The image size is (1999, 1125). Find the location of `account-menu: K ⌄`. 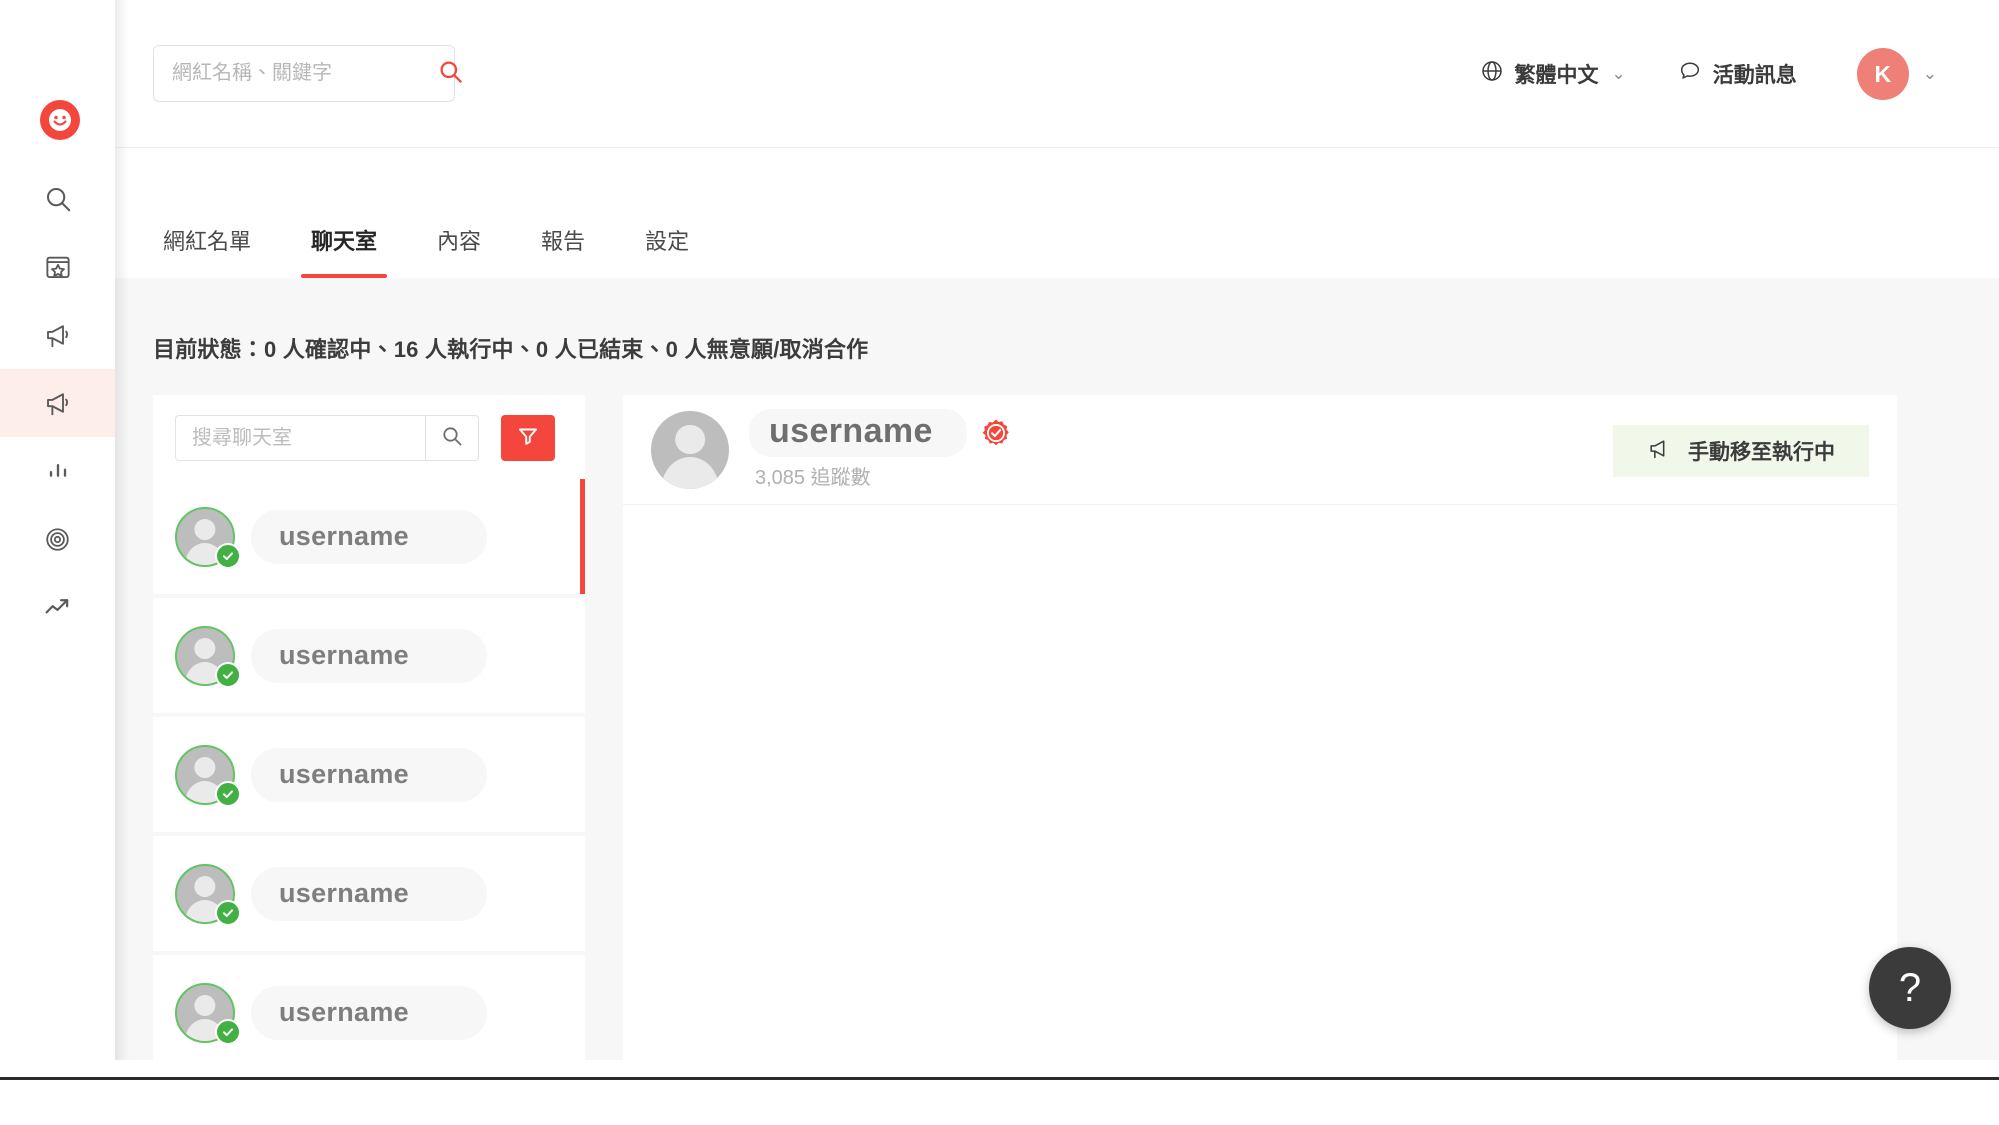

account-menu: K ⌄ is located at coordinates (1896, 74).